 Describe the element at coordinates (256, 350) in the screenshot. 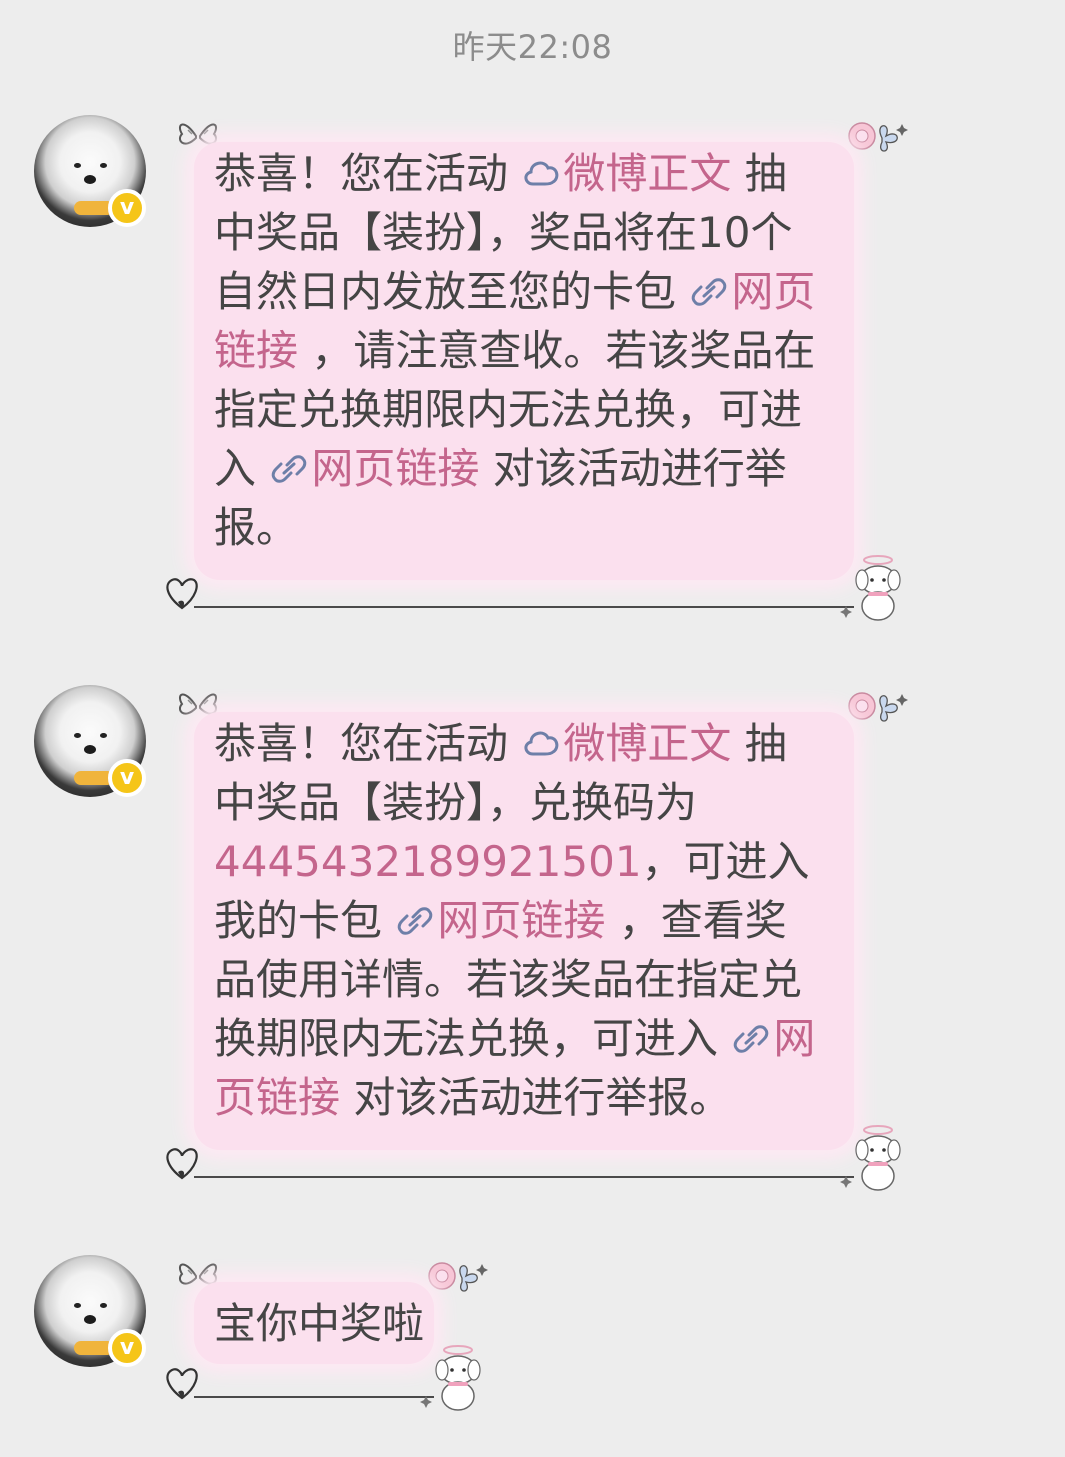

I see `message-link: 链接` at that location.